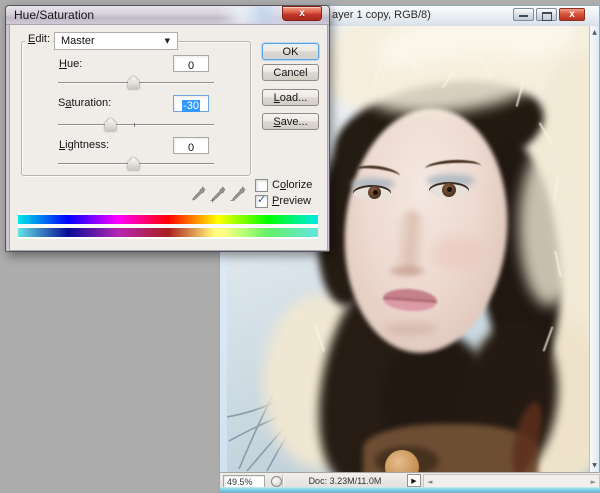 Image resolution: width=600 pixels, height=493 pixels. I want to click on right-eye, so click(449, 190).